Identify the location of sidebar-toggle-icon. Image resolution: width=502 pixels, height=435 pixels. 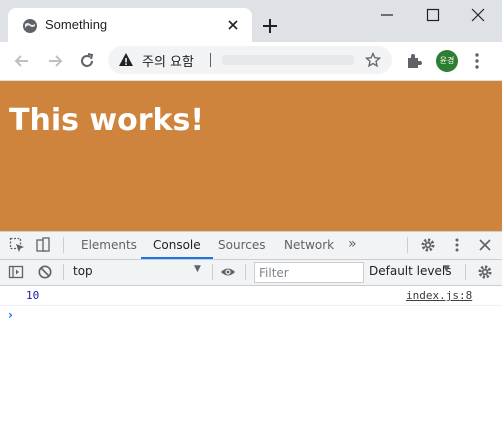
(16, 272).